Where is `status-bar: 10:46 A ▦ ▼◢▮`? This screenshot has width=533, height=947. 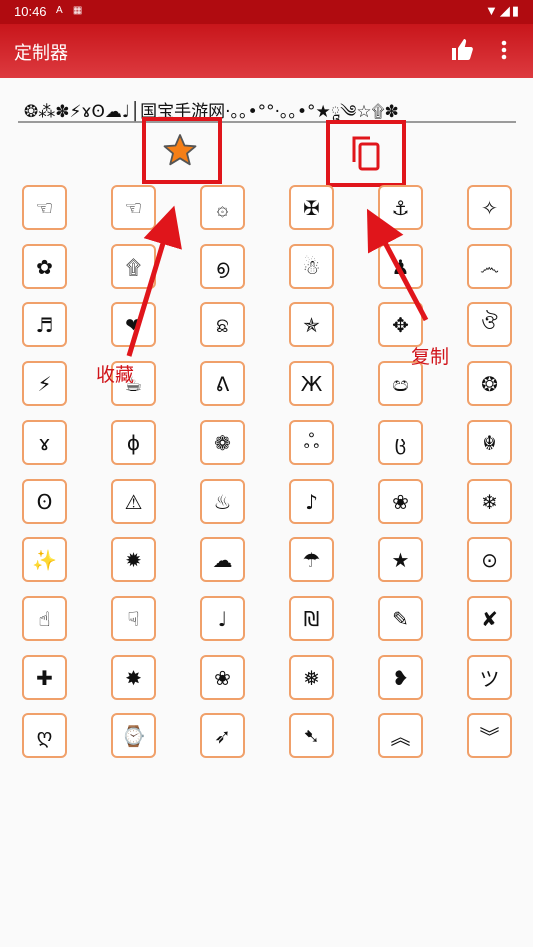
status-bar: 10:46 A ▦ ▼◢▮ is located at coordinates (266, 12).